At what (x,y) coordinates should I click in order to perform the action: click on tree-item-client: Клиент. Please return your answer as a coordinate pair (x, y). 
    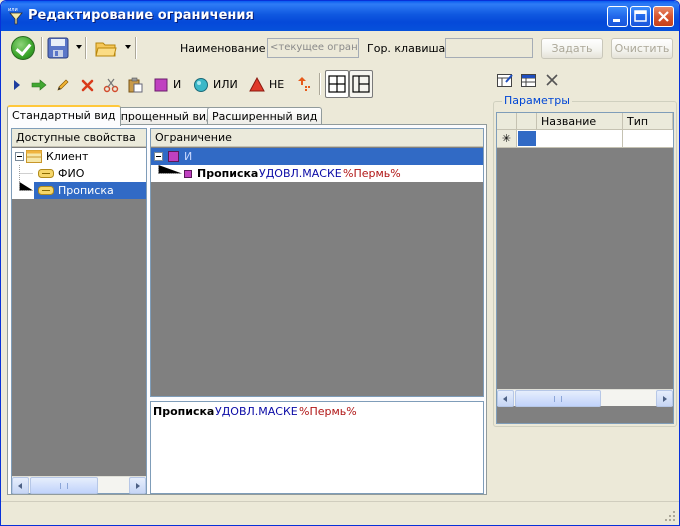
    Looking at the image, I should click on (79, 156).